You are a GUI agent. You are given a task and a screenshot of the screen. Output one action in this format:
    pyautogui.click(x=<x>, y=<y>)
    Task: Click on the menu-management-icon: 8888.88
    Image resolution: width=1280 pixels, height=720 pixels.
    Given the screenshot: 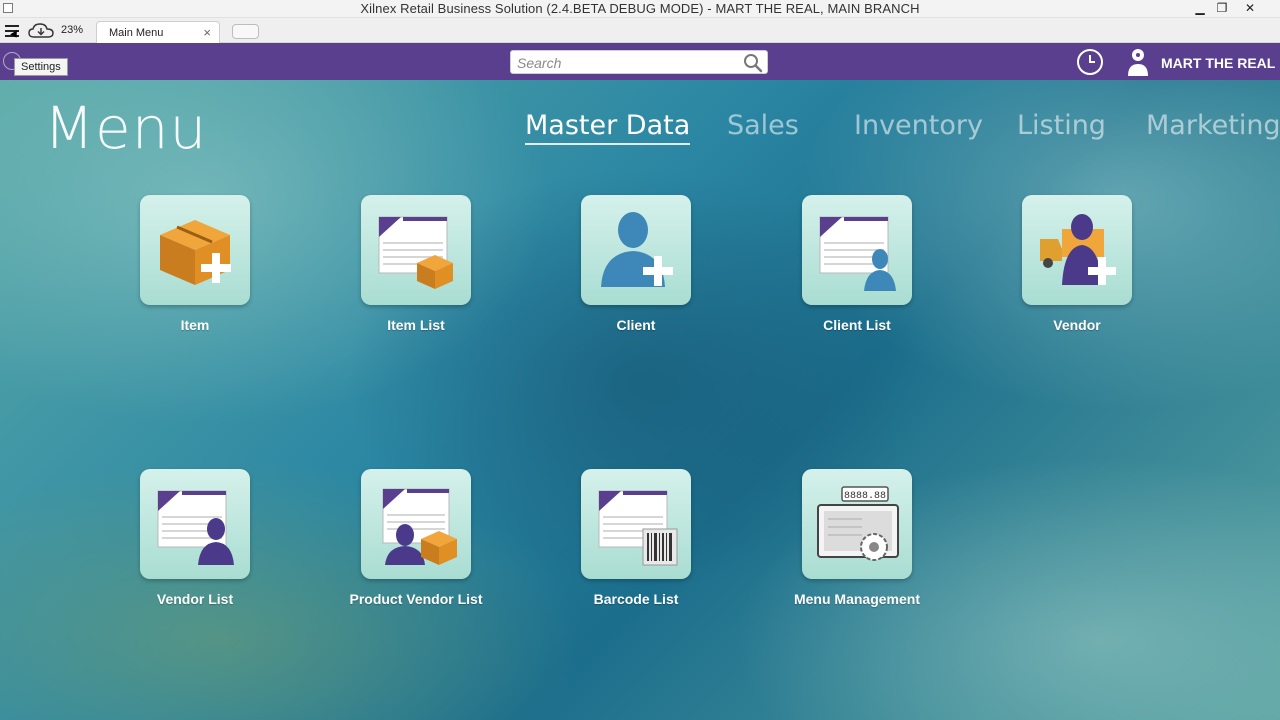 What is the action you would take?
    pyautogui.click(x=858, y=523)
    